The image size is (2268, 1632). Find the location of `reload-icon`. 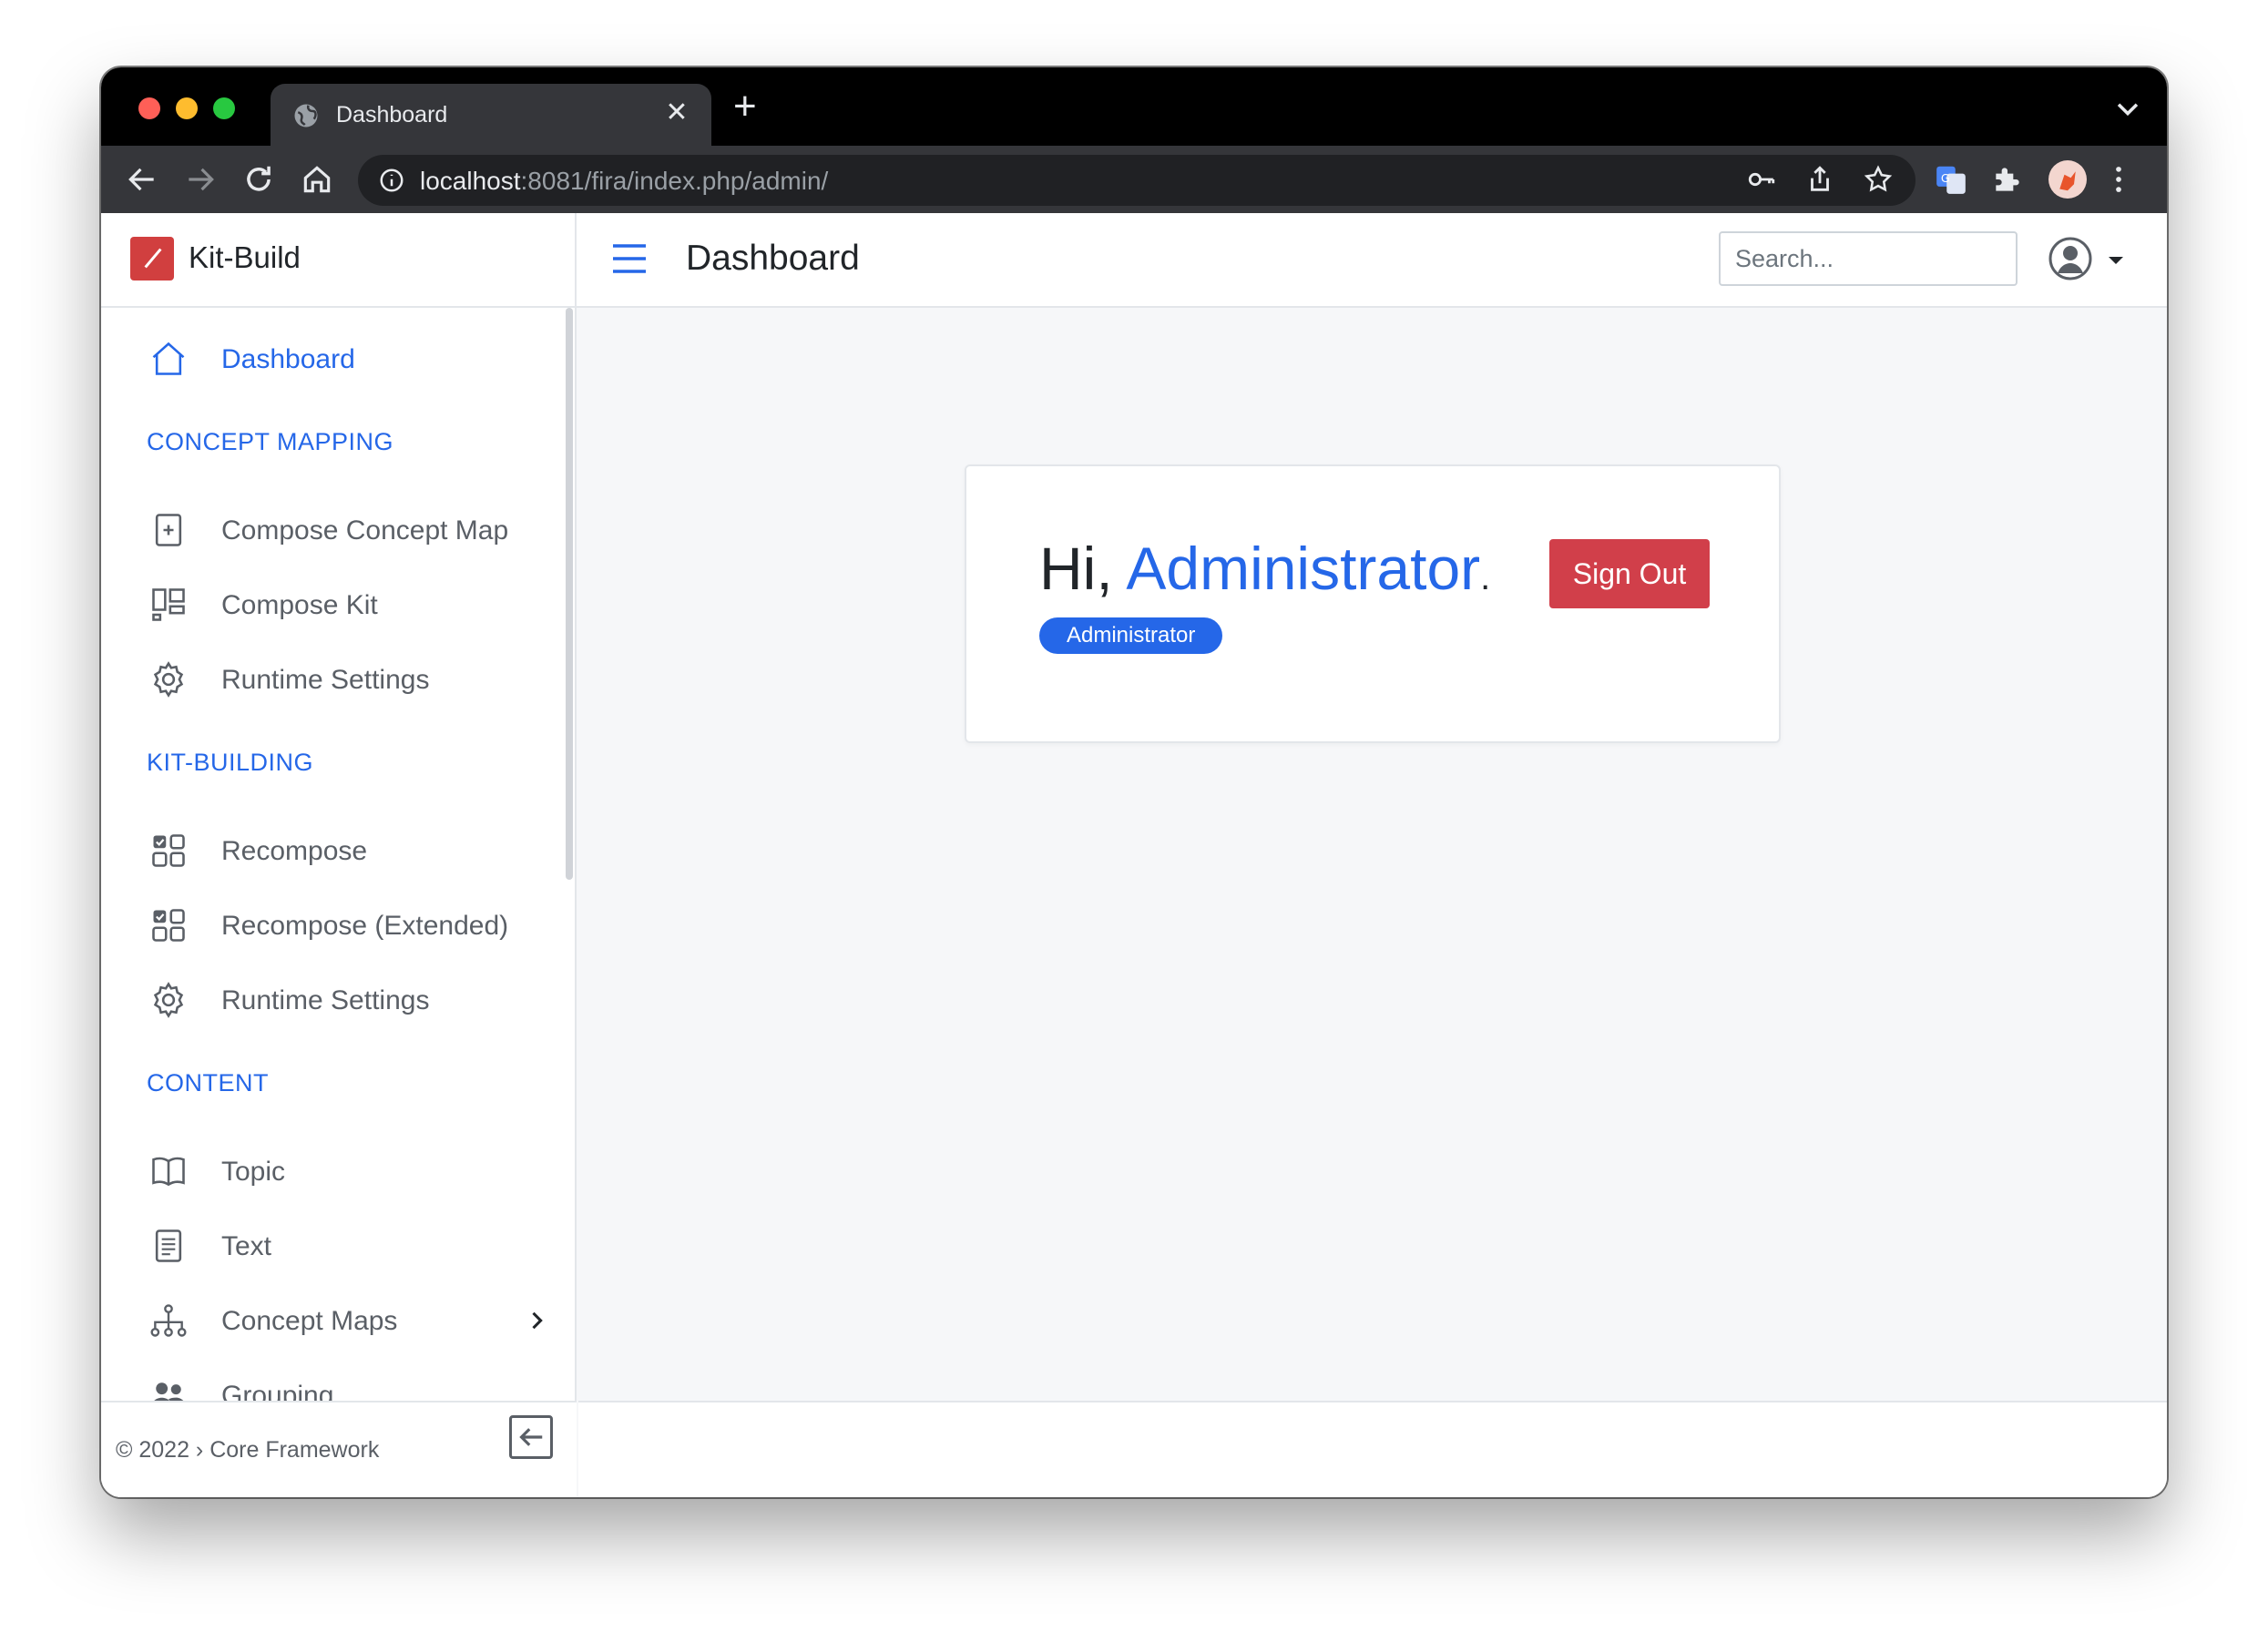

reload-icon is located at coordinates (259, 180).